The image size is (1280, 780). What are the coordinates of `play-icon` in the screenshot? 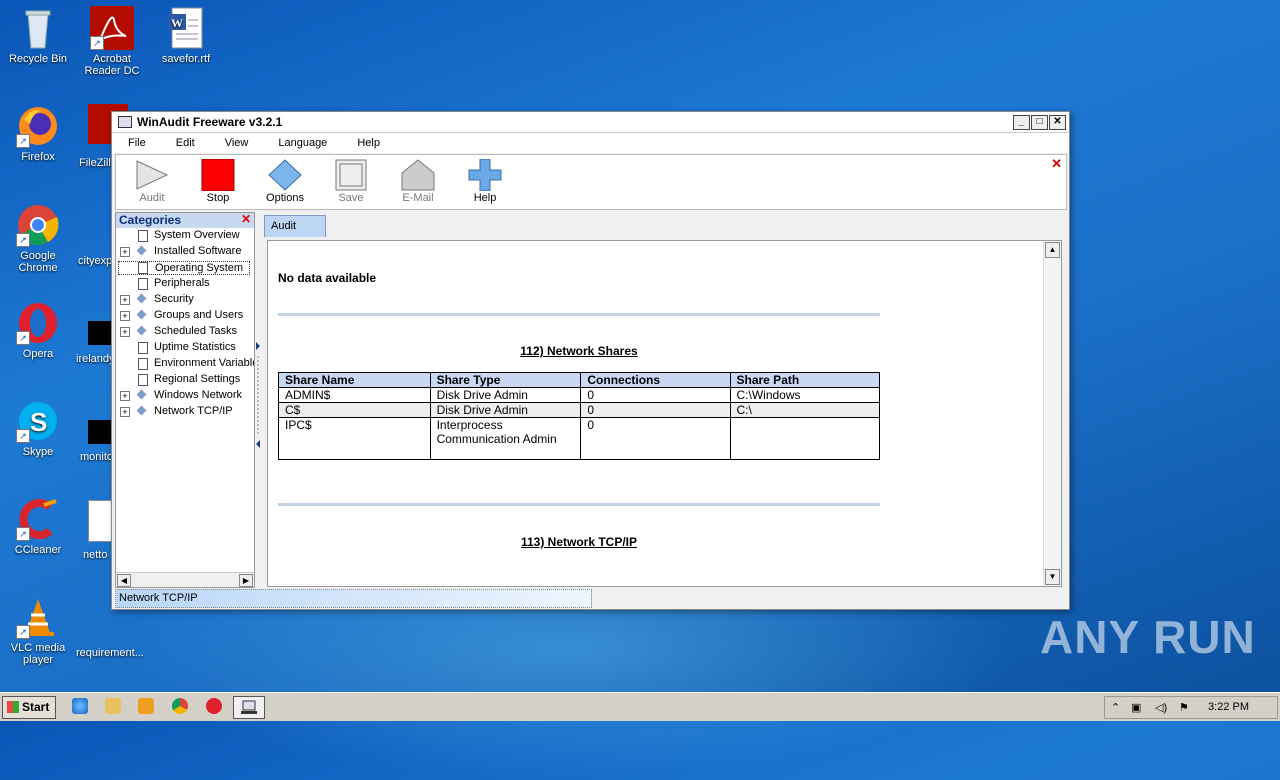 It's located at (152, 175).